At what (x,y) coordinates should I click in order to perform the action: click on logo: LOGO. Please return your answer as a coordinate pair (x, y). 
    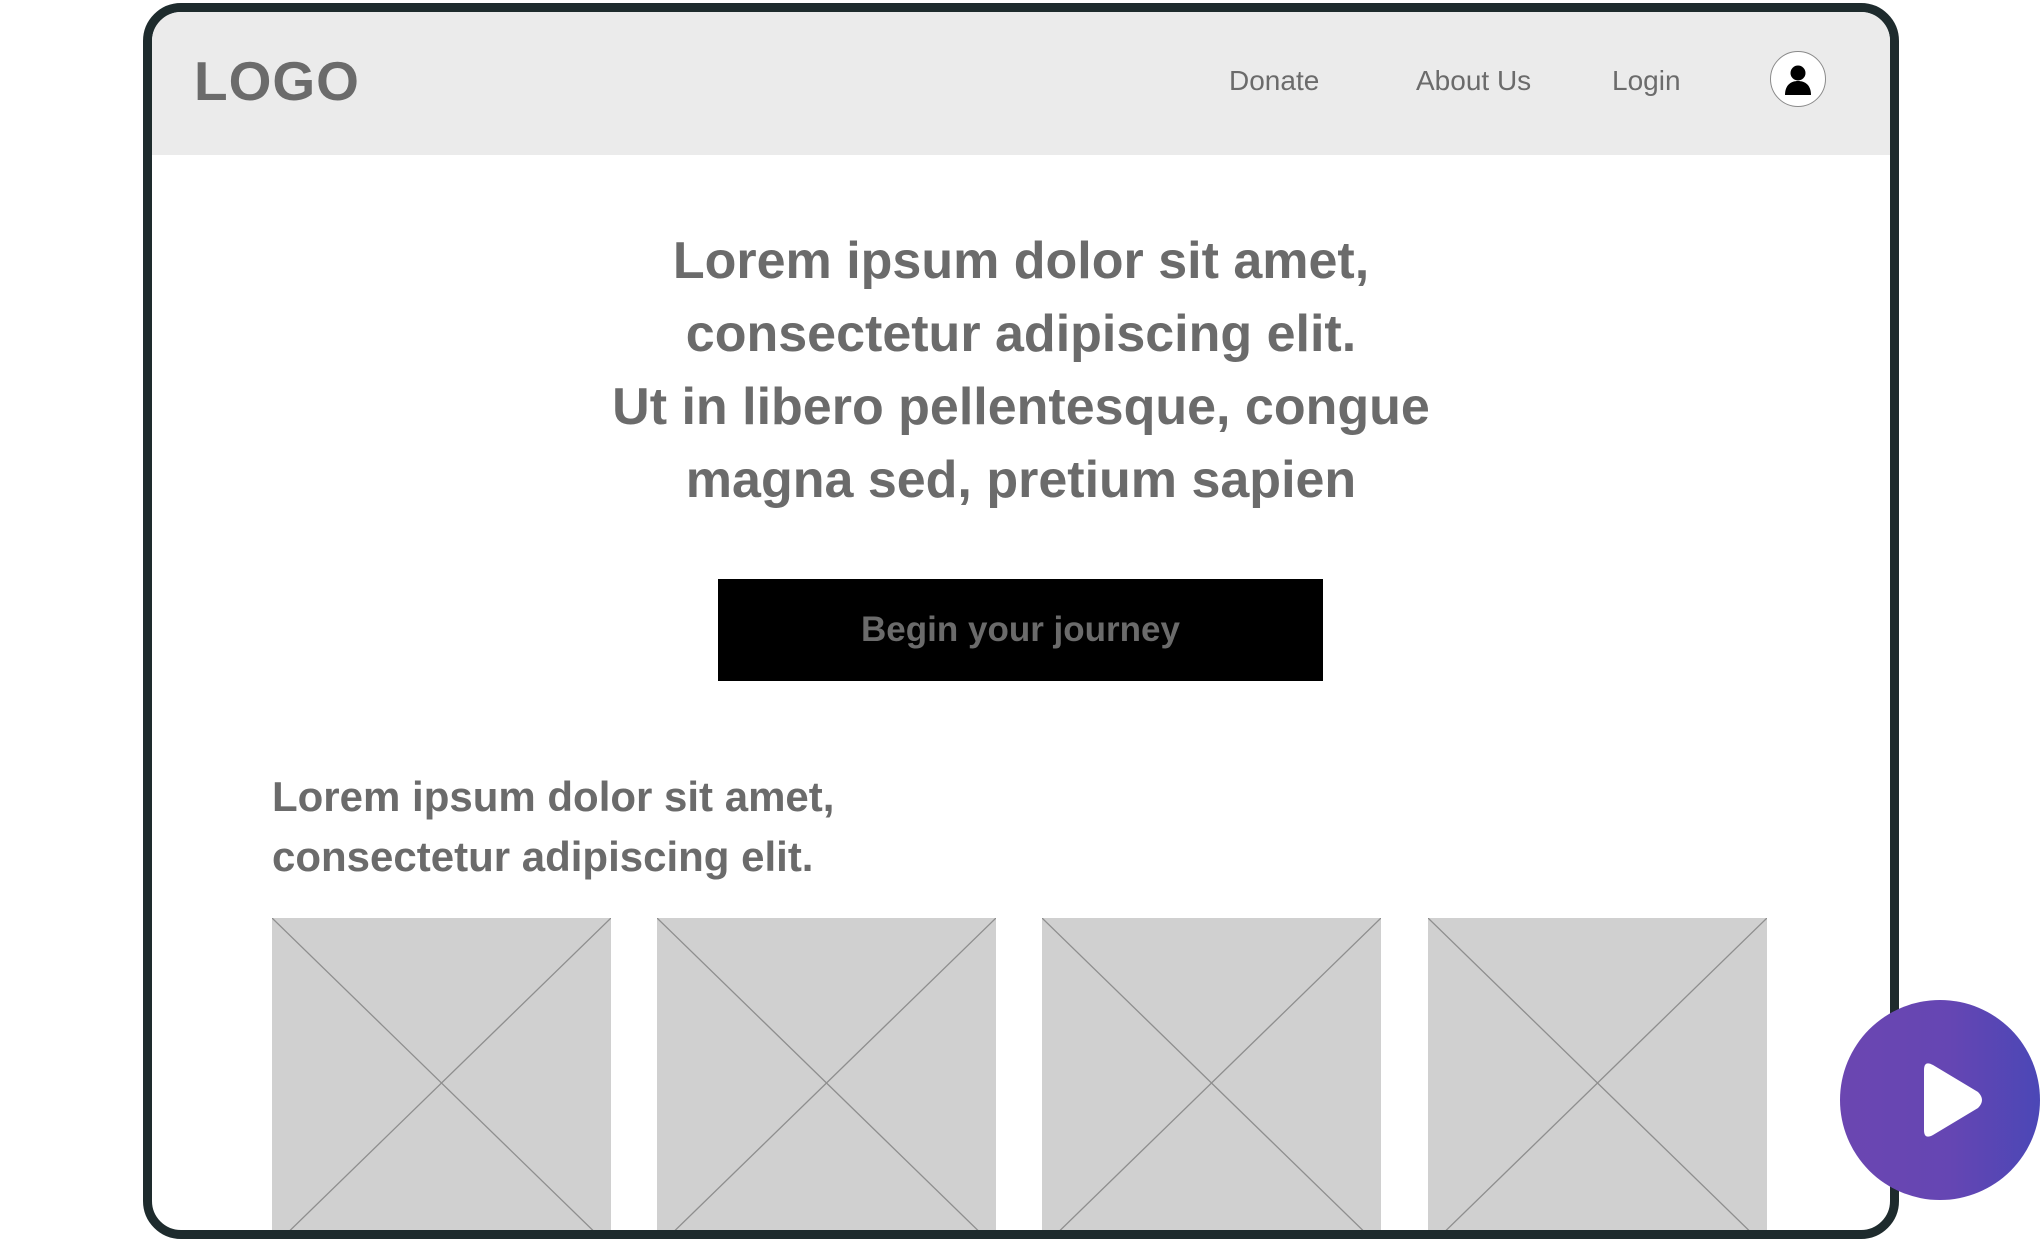
    Looking at the image, I should click on (277, 81).